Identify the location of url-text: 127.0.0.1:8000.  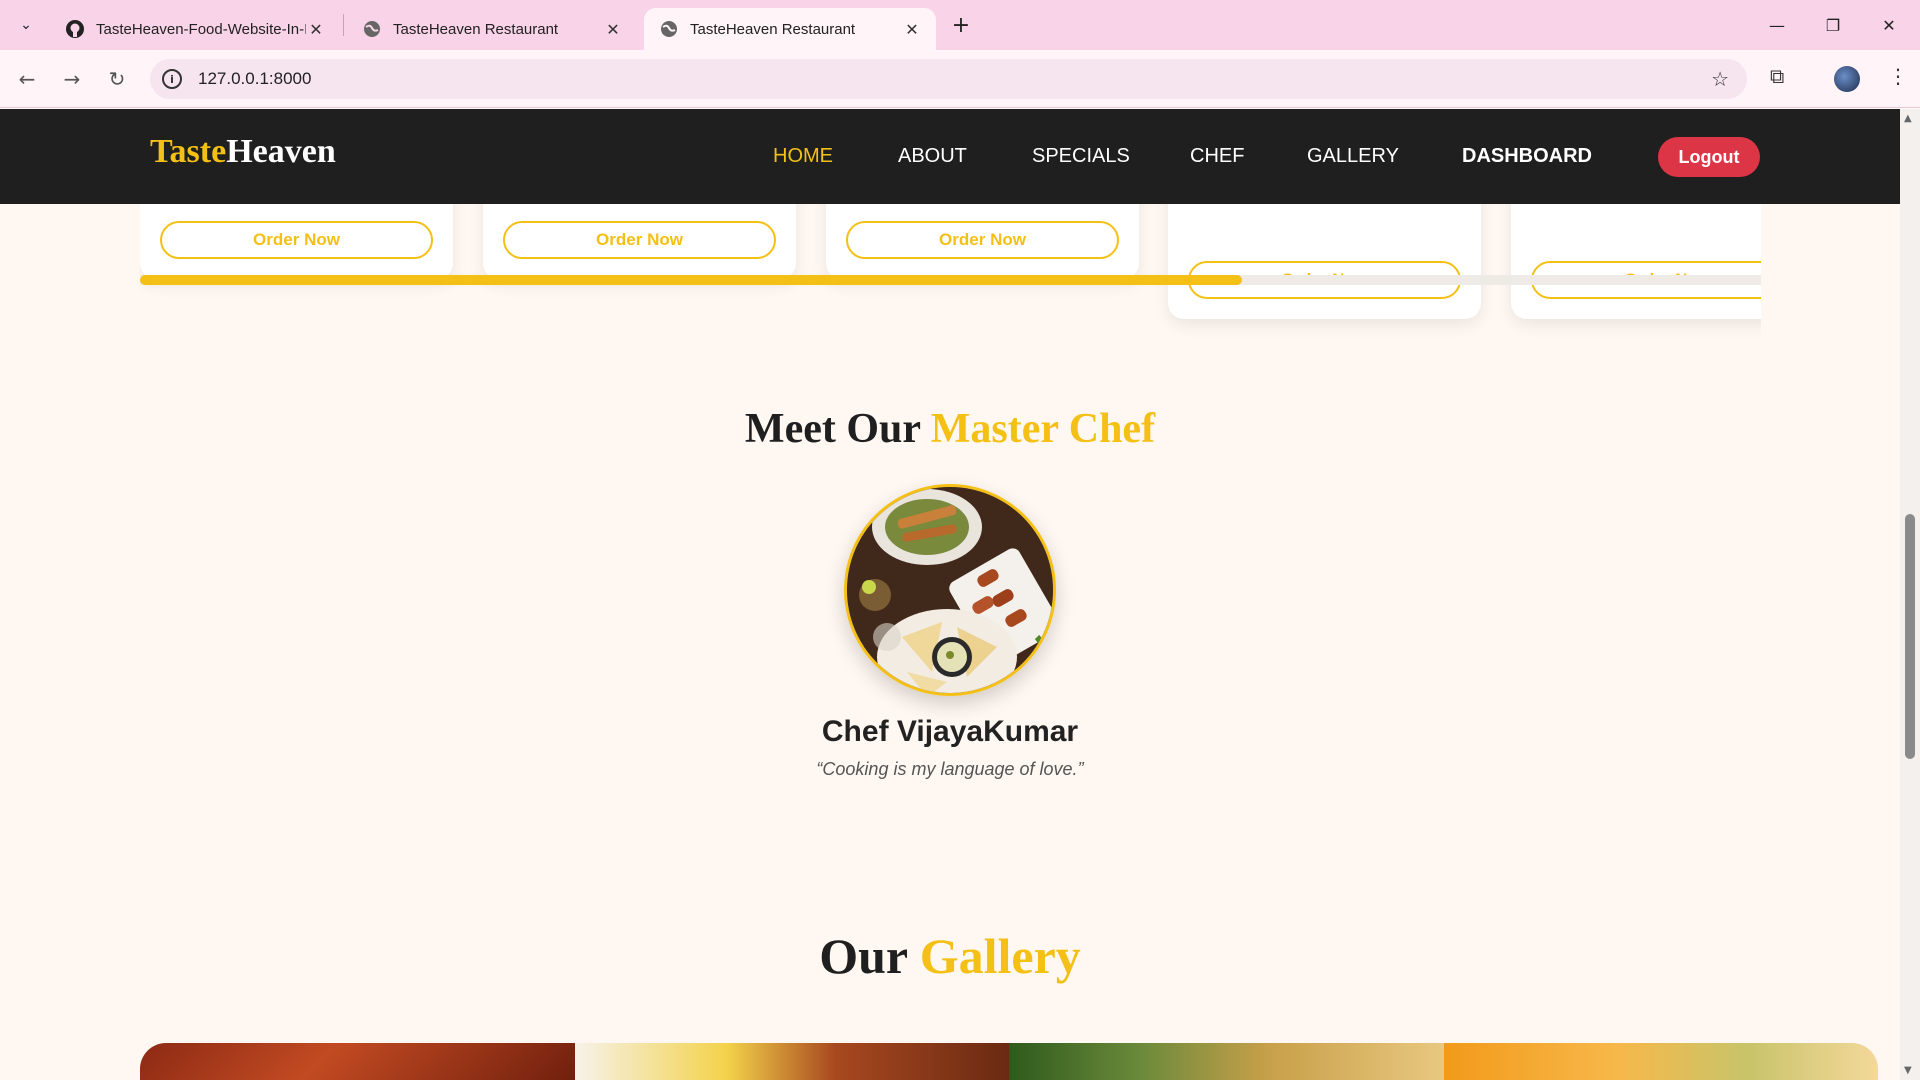
(255, 78).